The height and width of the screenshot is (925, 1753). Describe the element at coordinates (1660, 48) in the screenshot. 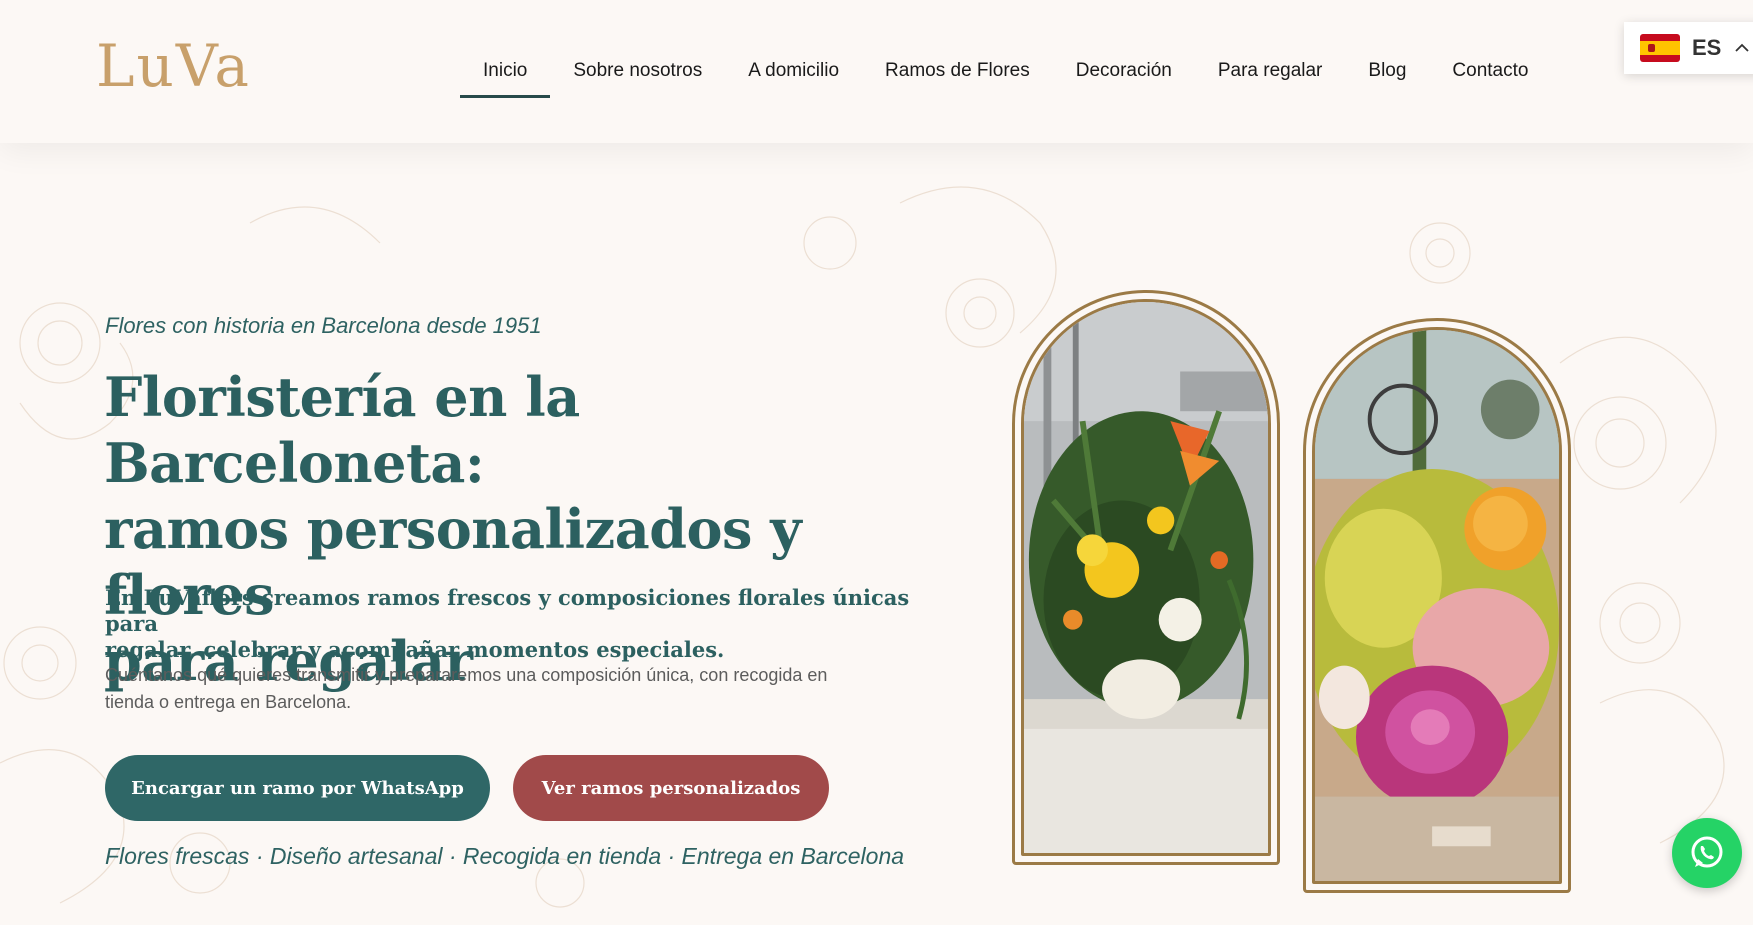

I see `spain-flag-icon` at that location.